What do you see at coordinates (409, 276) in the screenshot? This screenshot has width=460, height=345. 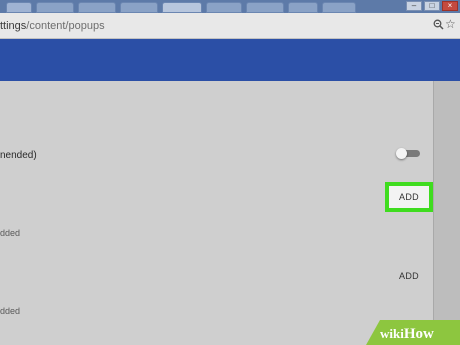 I see `allow-add-button: ADD` at bounding box center [409, 276].